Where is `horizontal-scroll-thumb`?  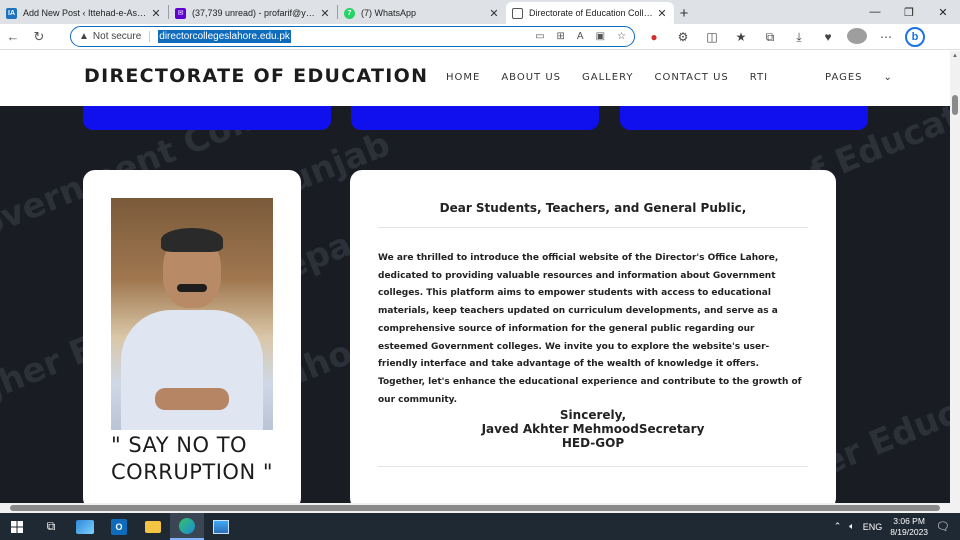
horizontal-scroll-thumb is located at coordinates (475, 508).